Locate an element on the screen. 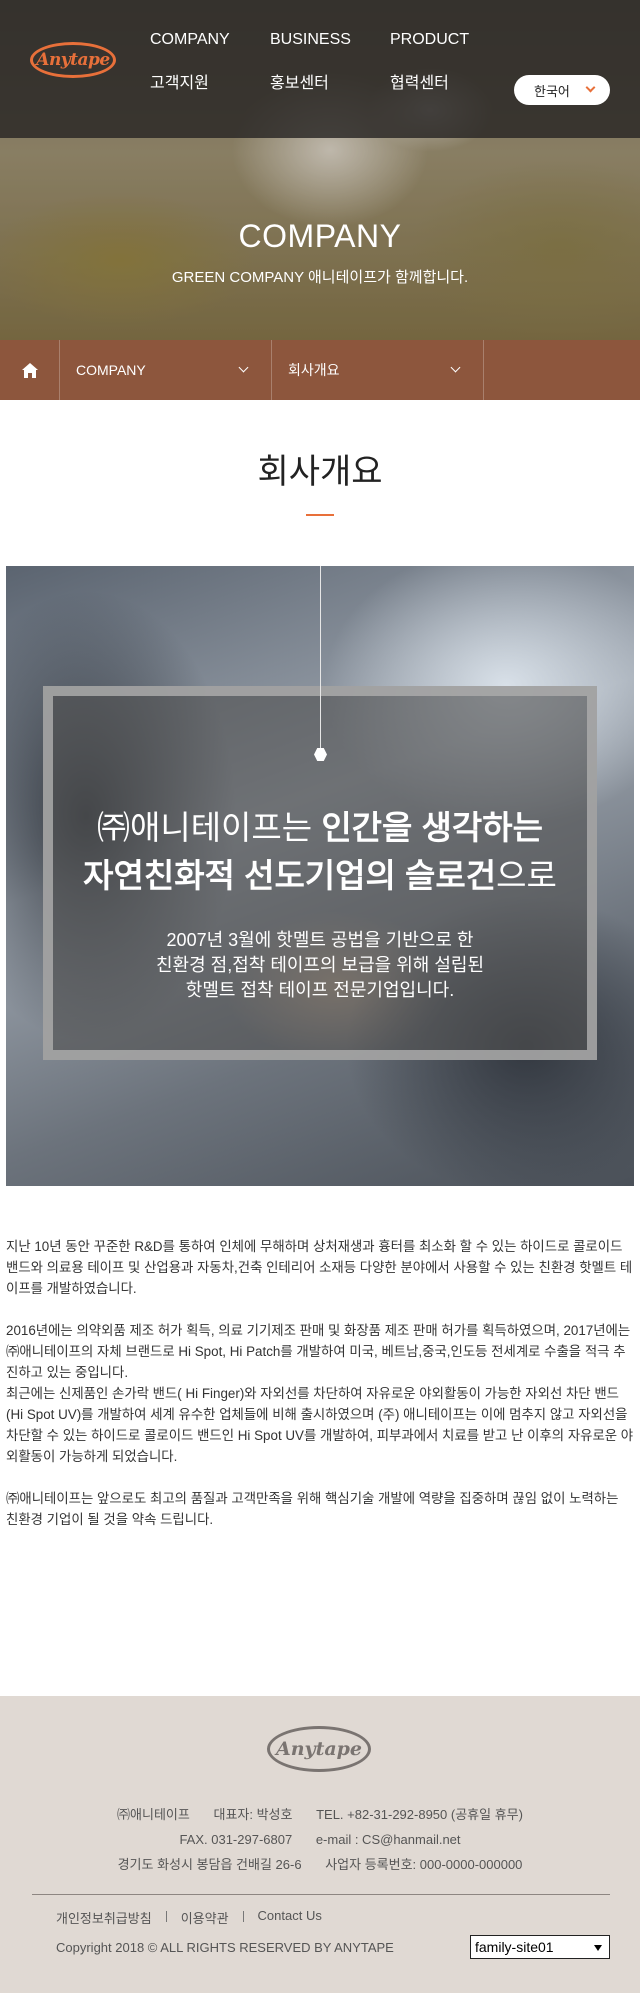 Image resolution: width=640 pixels, height=1993 pixels. slogan-desc-line: 핫멜트 접착 테이프 전문기업입니다. is located at coordinates (320, 990).